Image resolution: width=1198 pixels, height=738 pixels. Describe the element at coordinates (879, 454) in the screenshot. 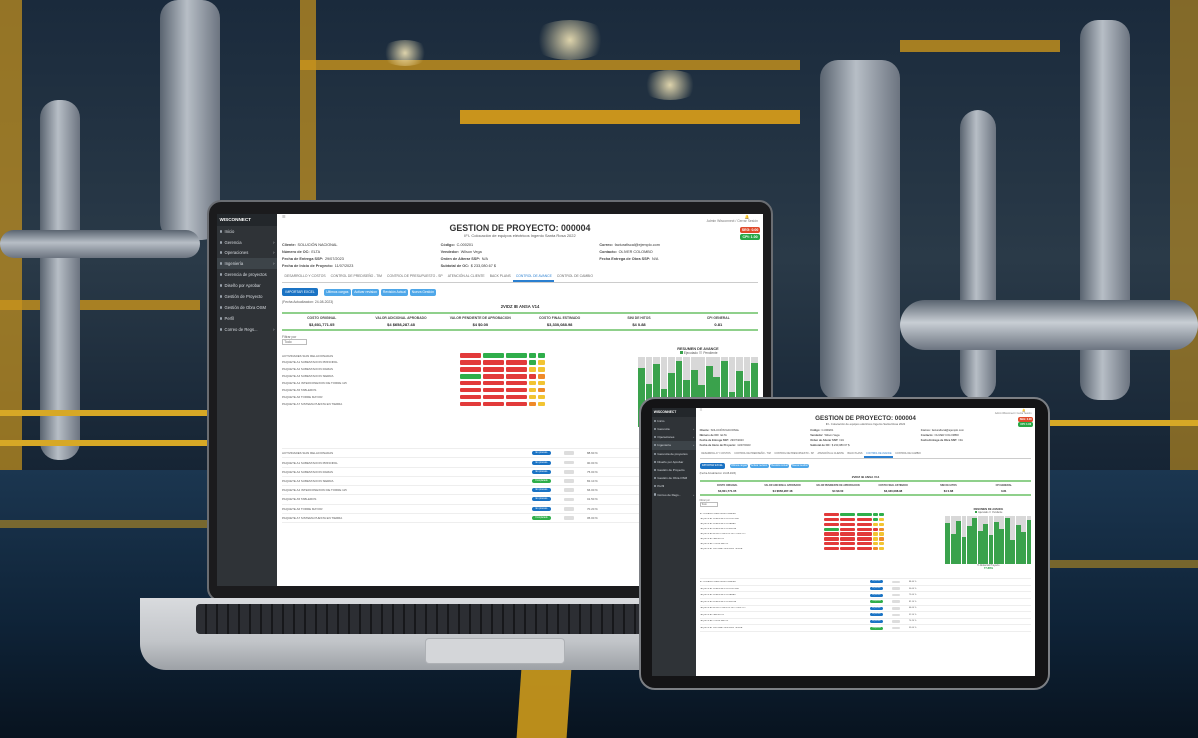

I see `tab-6: CONTROL DE AVANCE` at that location.